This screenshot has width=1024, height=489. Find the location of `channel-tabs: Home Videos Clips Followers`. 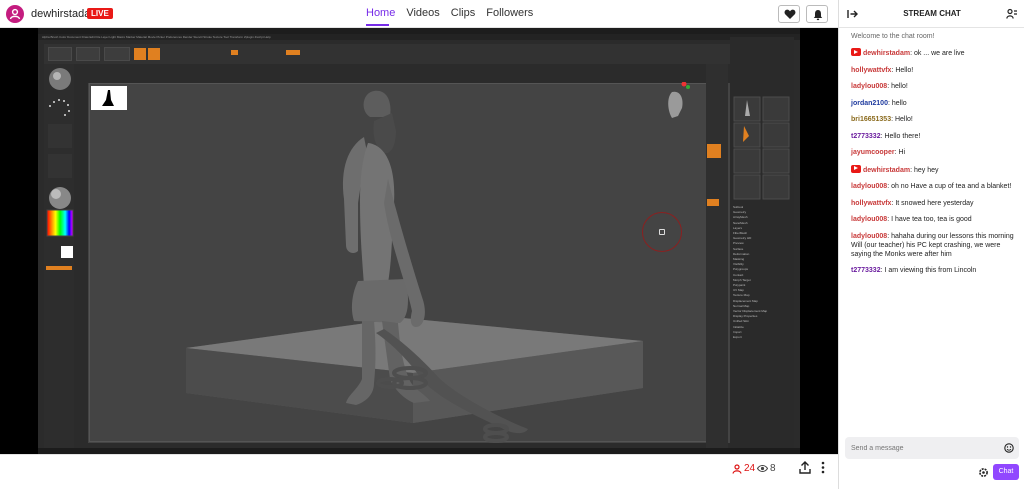

channel-tabs: Home Videos Clips Followers is located at coordinates (455, 13).